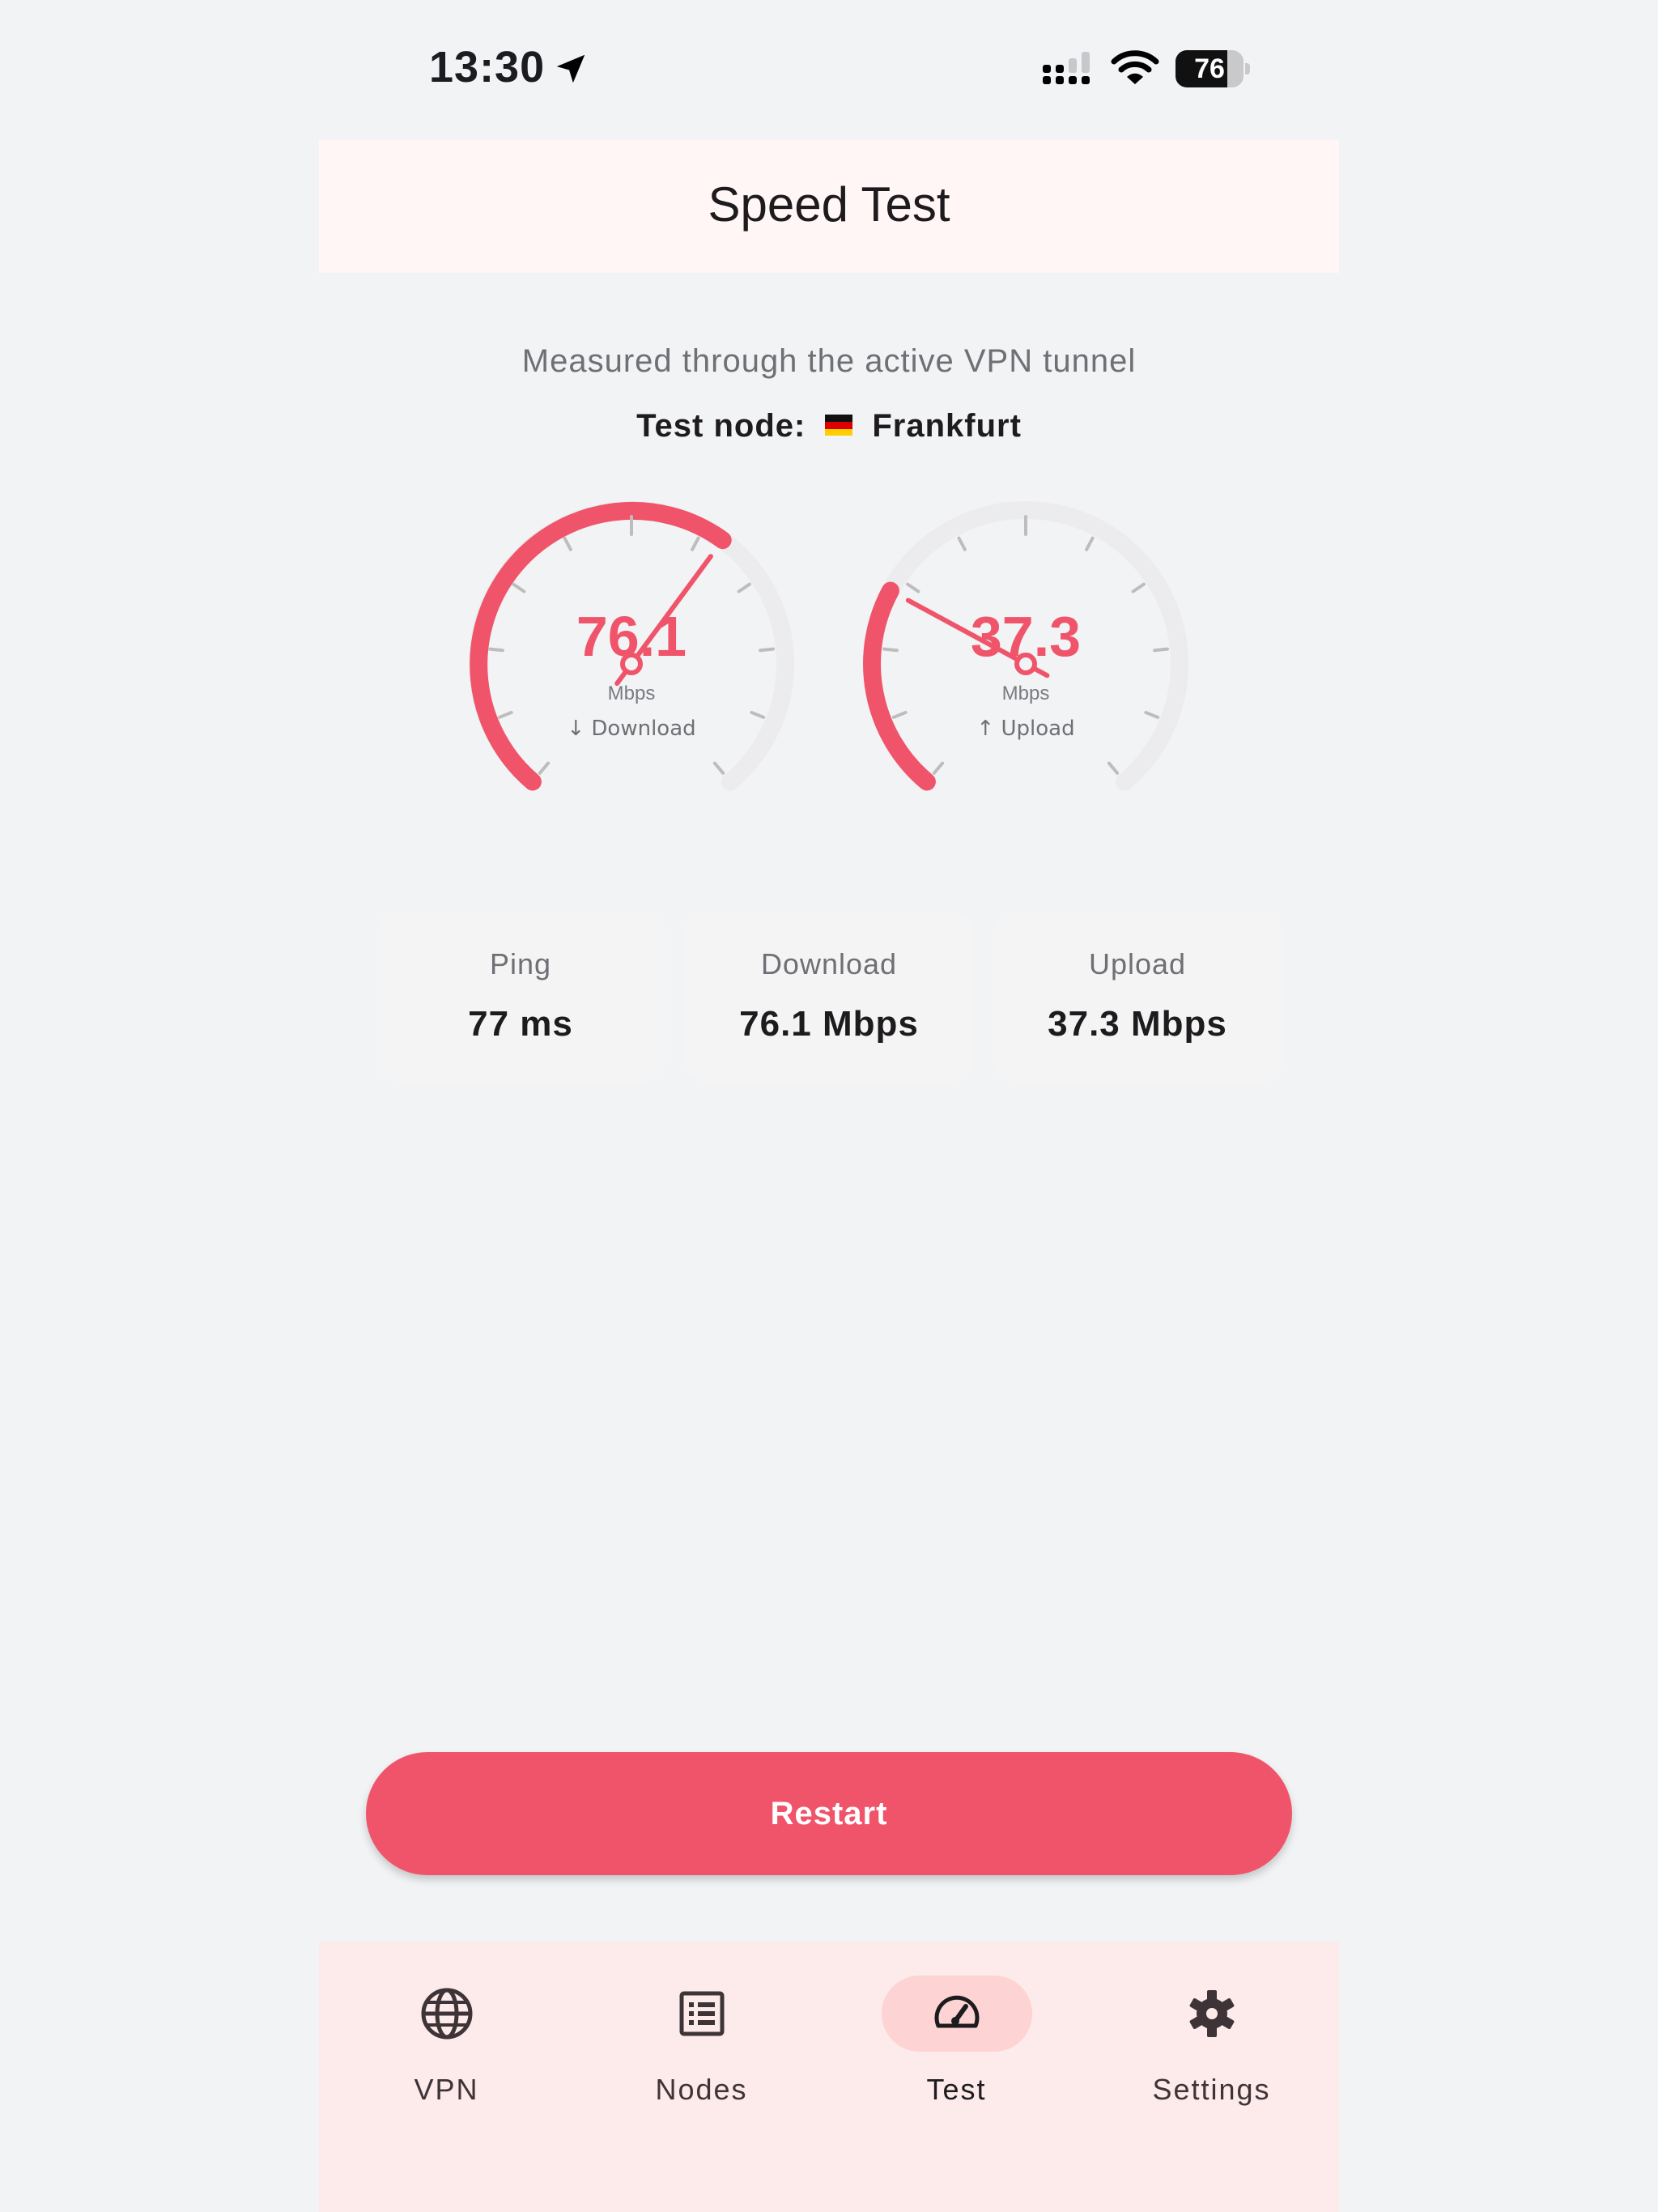 The width and height of the screenshot is (1658, 2212). I want to click on restart-button: Restart, so click(829, 1813).